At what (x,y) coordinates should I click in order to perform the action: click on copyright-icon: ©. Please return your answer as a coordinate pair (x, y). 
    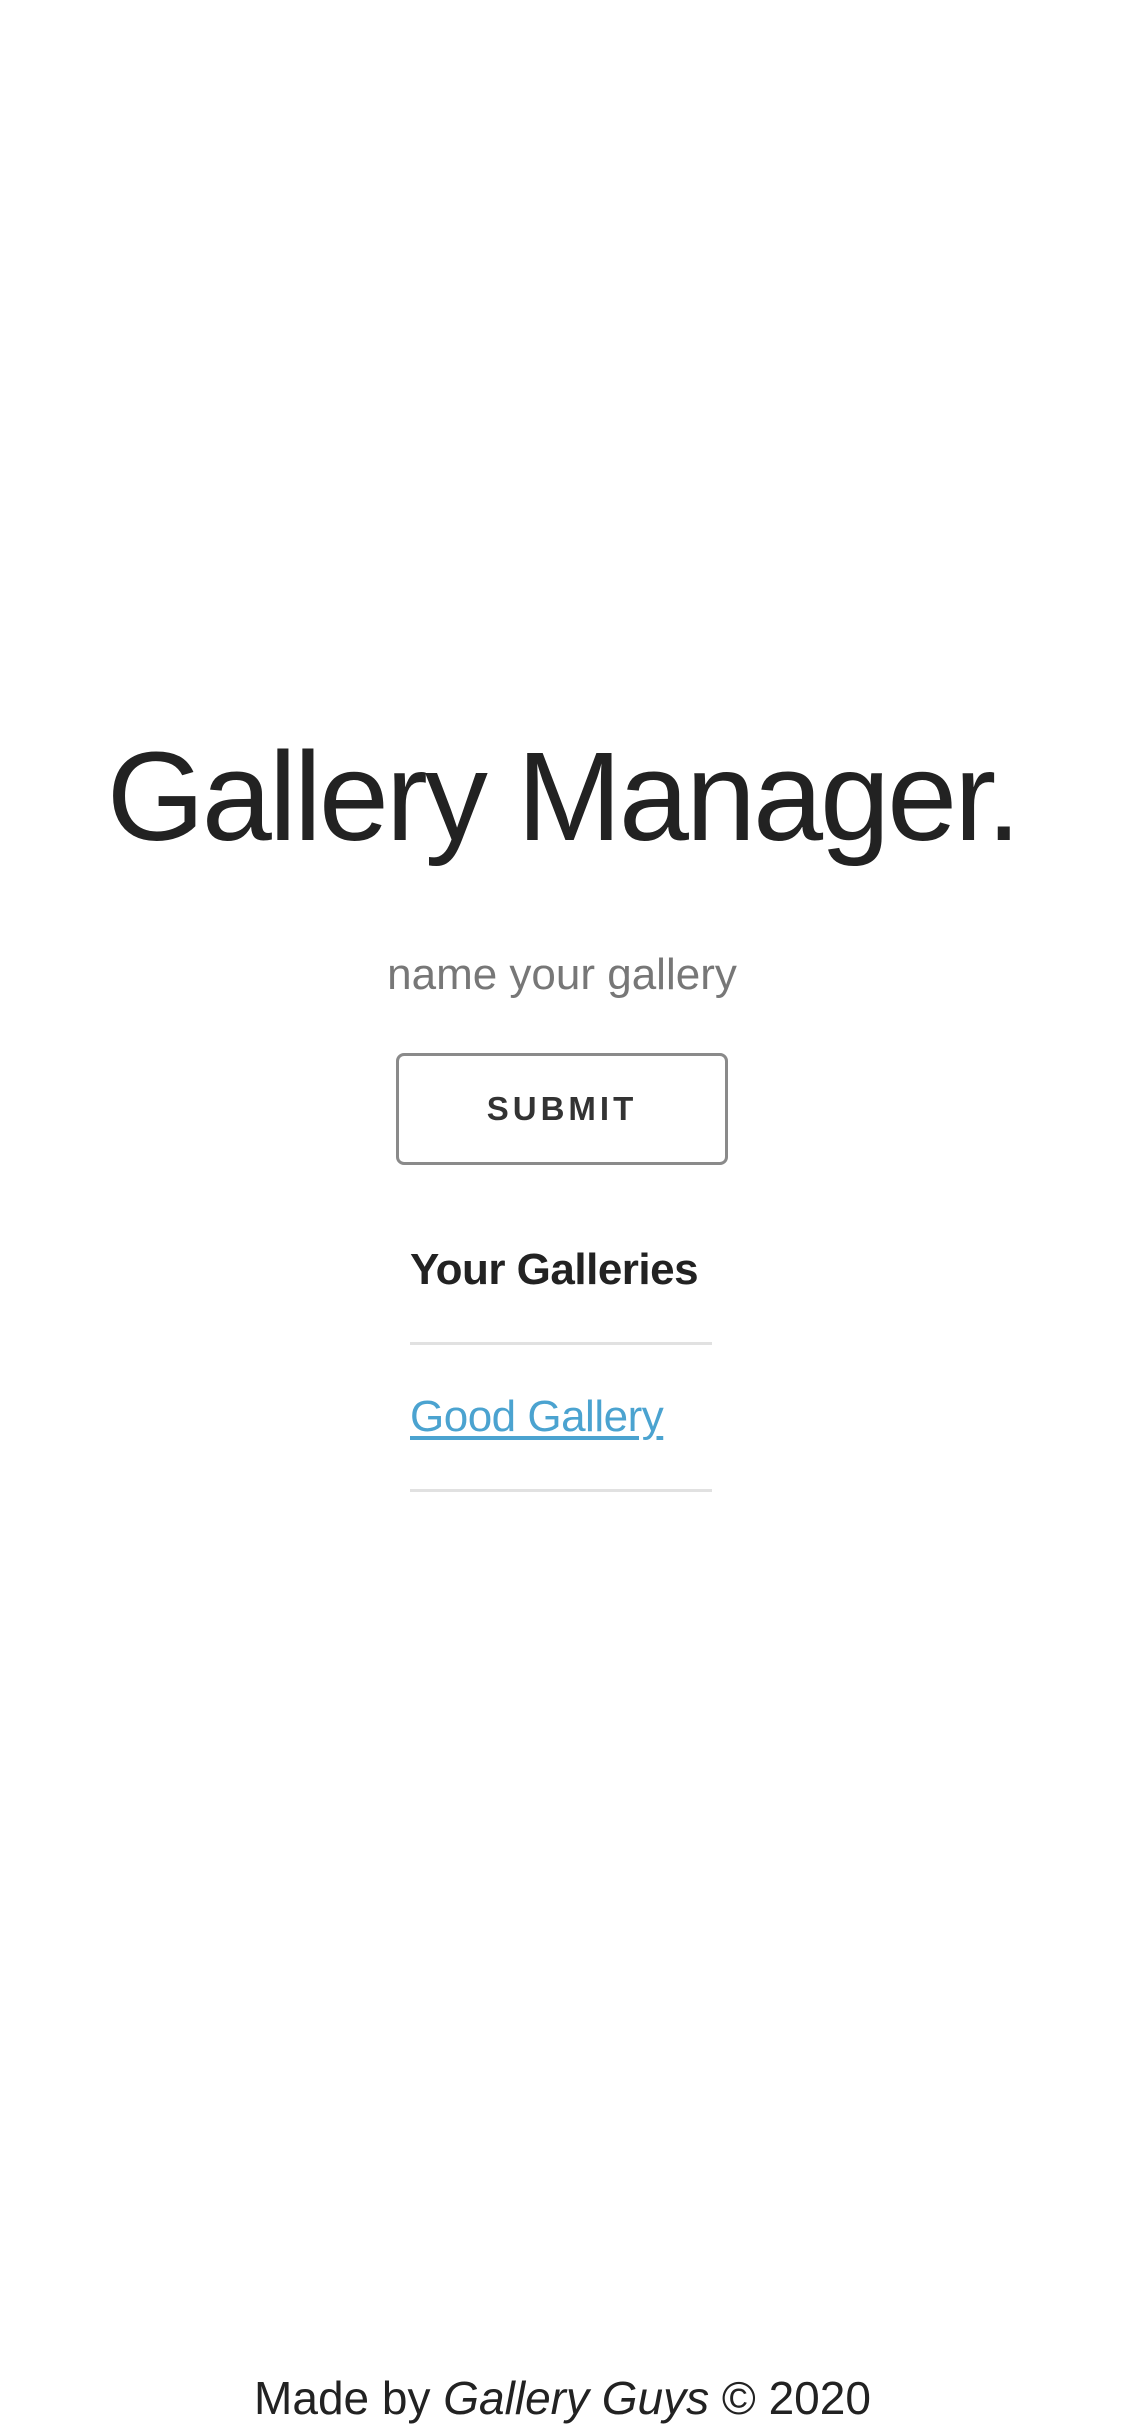
    Looking at the image, I should click on (738, 2398).